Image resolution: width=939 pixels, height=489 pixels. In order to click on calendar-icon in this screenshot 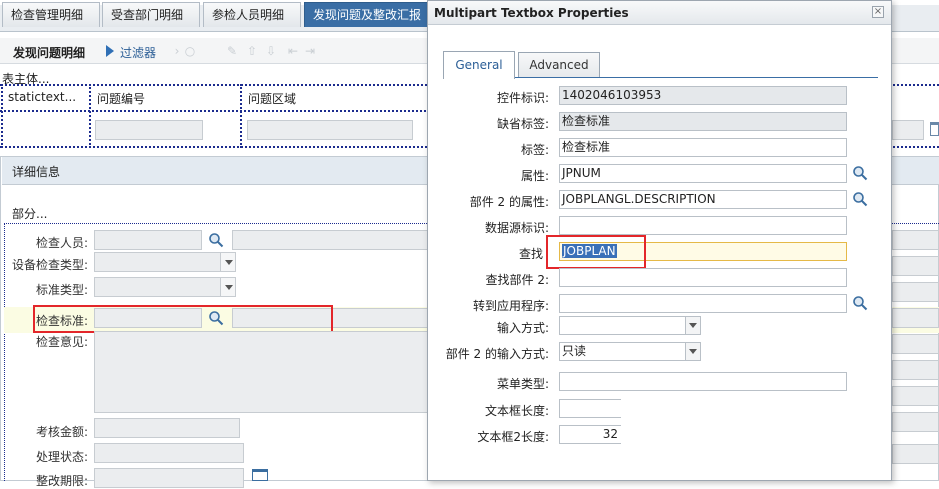, I will do `click(260, 475)`.